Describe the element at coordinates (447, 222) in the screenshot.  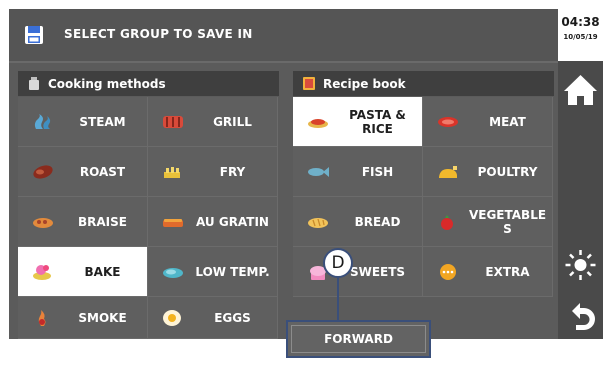
I see `vegetables-icon` at that location.